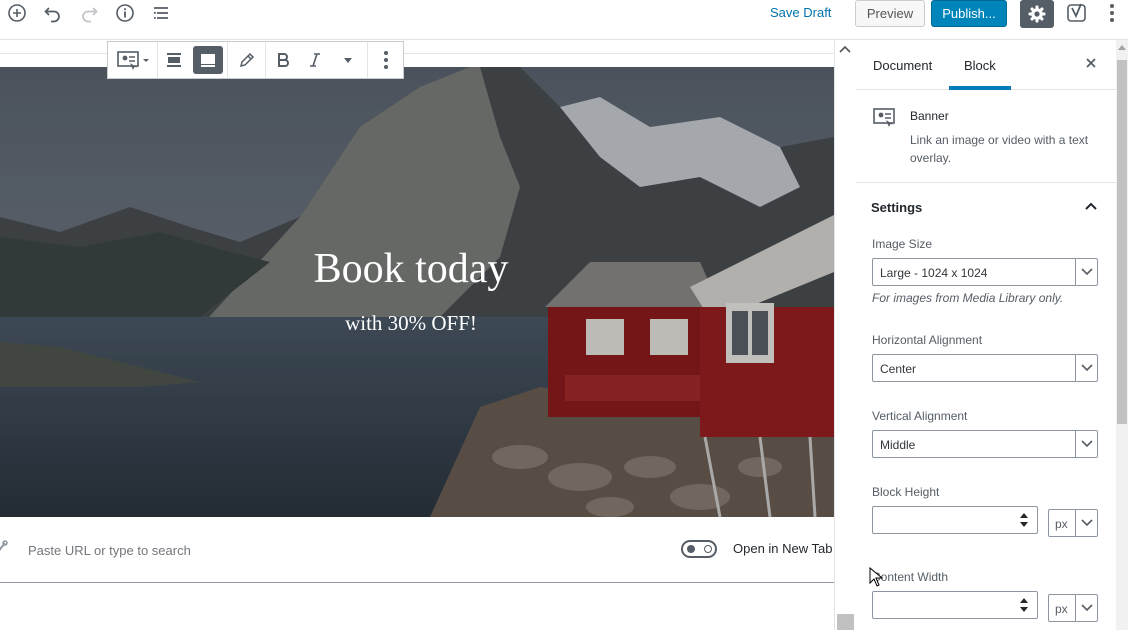 This screenshot has width=1128, height=630. I want to click on align-wide-icon, so click(173, 60).